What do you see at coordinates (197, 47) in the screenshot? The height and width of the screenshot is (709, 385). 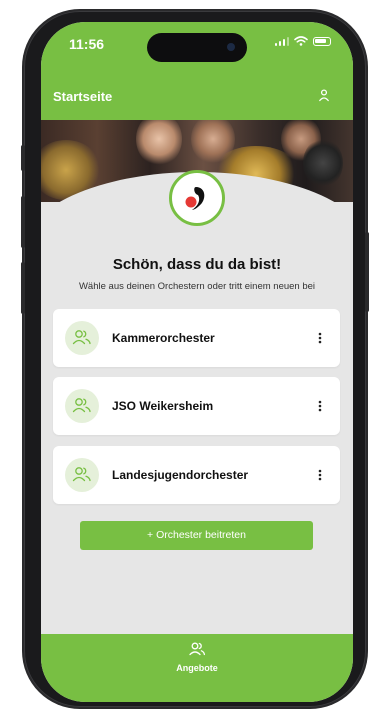 I see `dynamic-island` at bounding box center [197, 47].